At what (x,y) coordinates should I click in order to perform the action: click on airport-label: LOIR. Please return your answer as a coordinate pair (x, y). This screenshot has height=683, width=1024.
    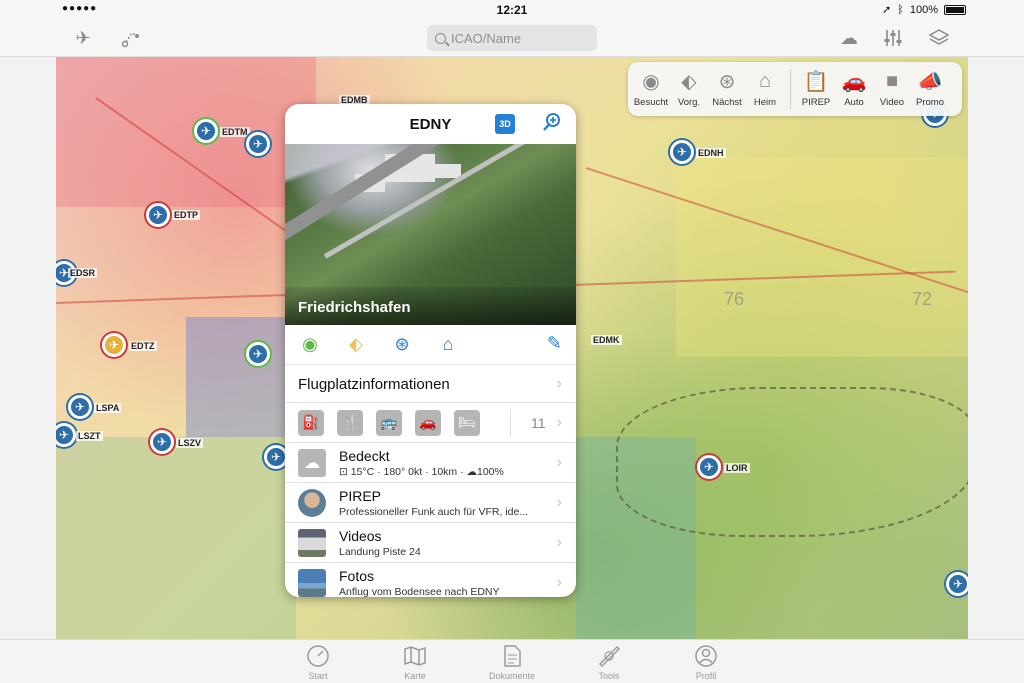
    Looking at the image, I should click on (737, 468).